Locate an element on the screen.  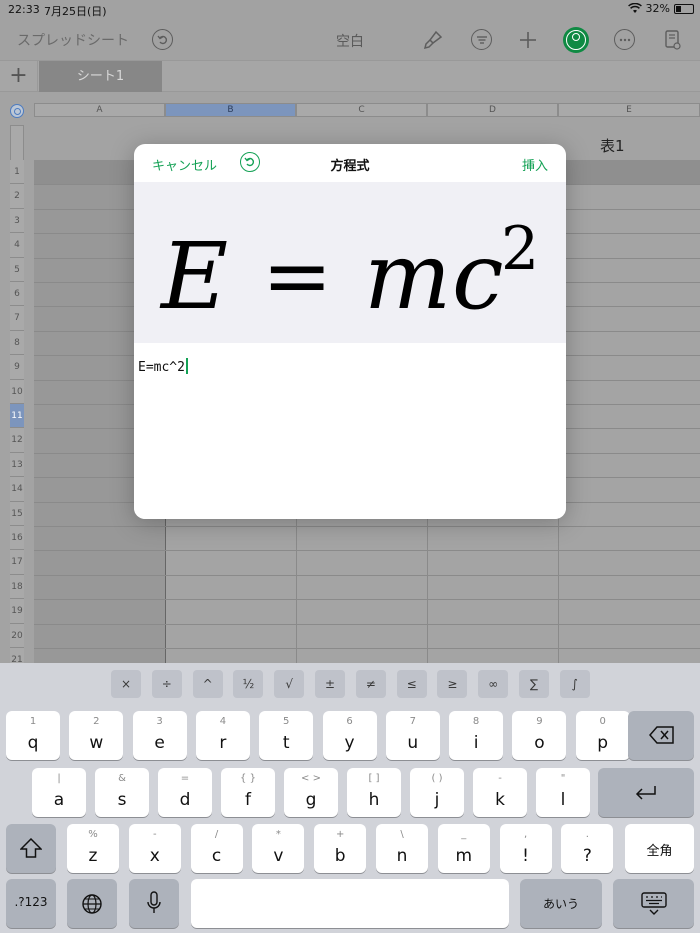
key-!: ,! is located at coordinates (525, 848).